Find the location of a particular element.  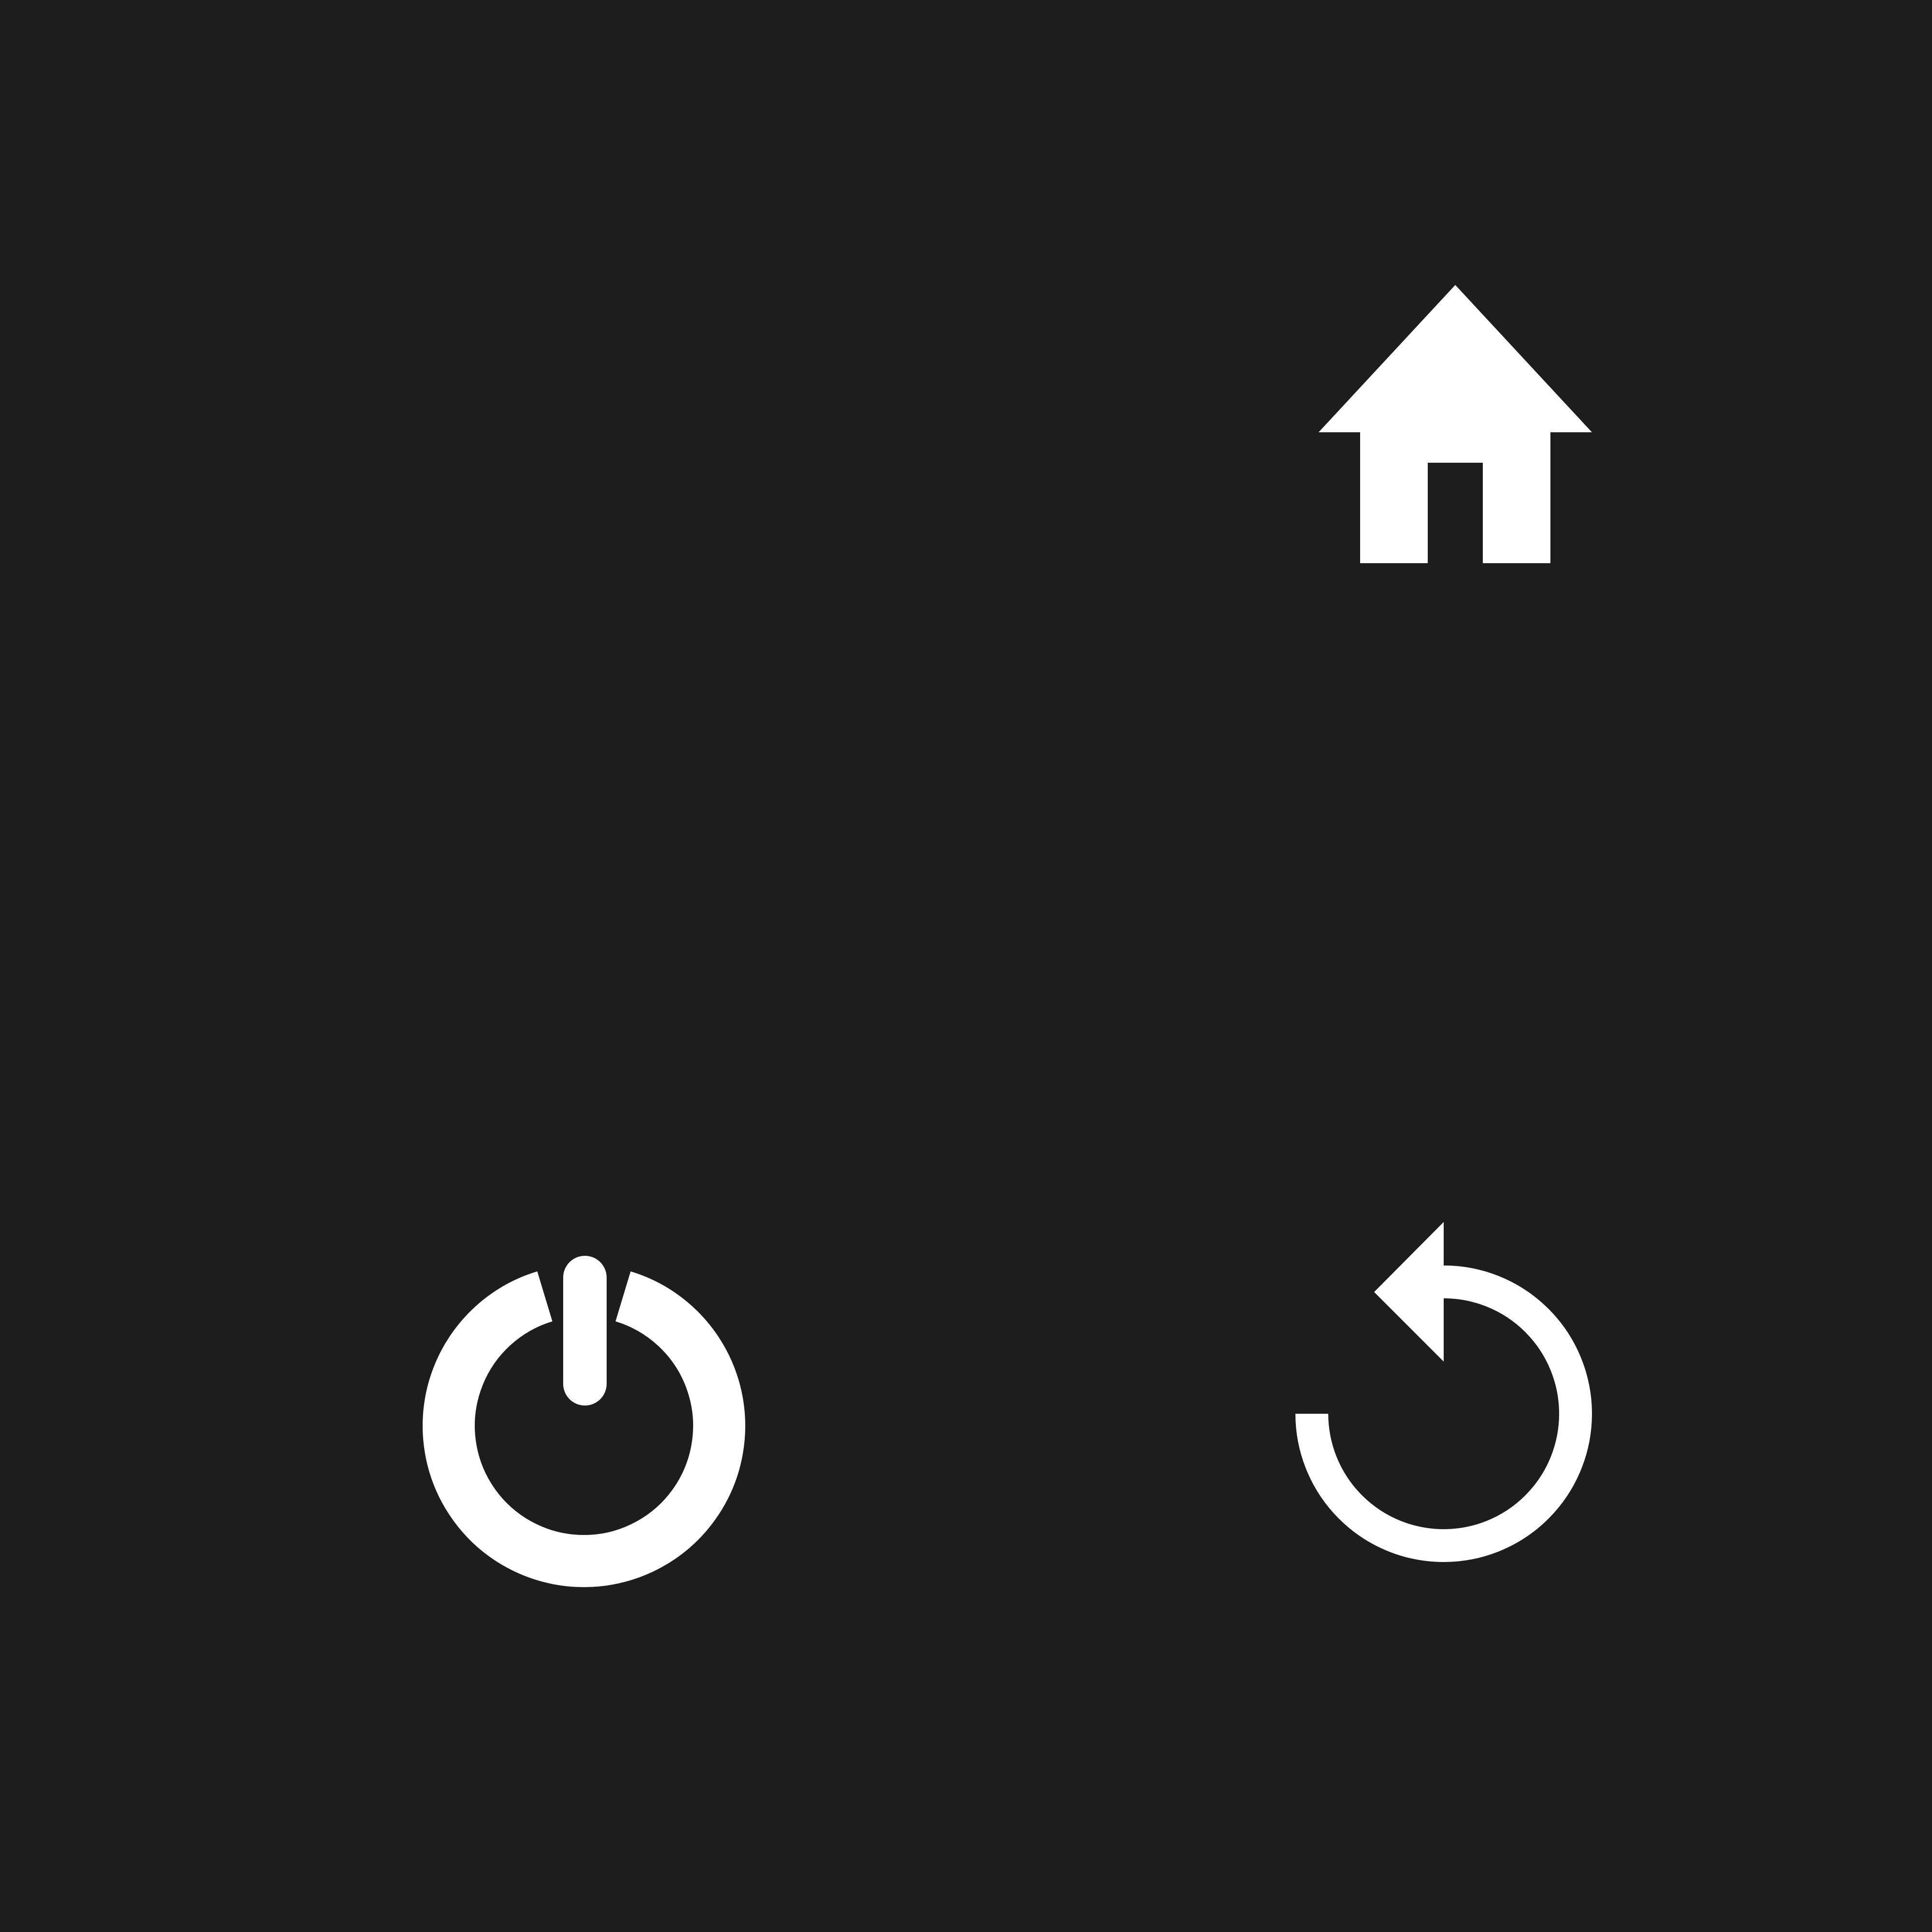

reset-button is located at coordinates (1444, 1396).